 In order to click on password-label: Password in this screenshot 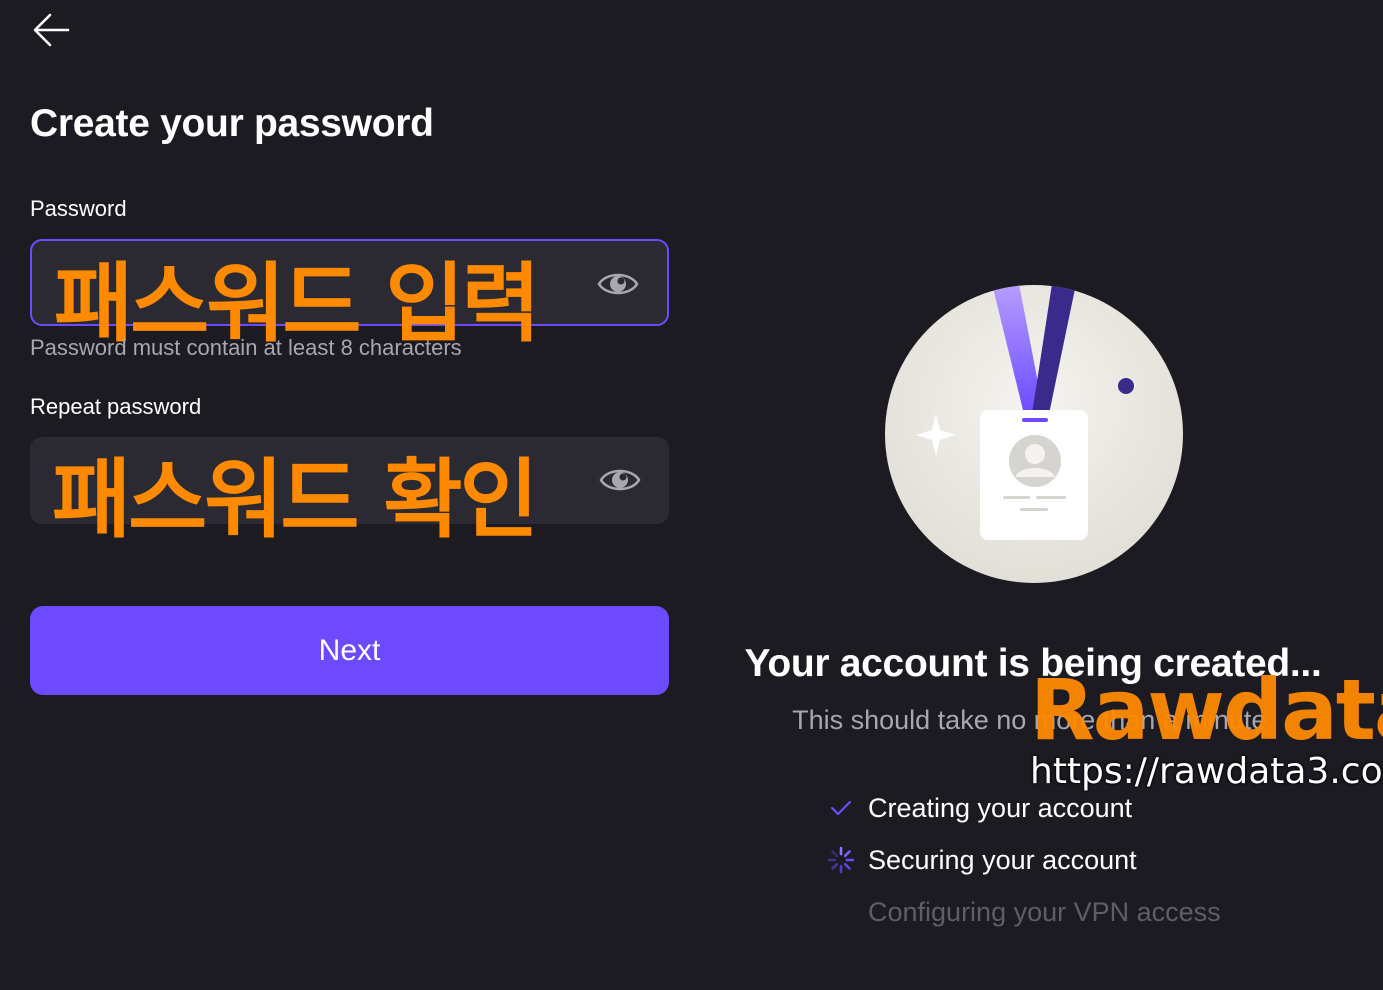, I will do `click(78, 208)`.